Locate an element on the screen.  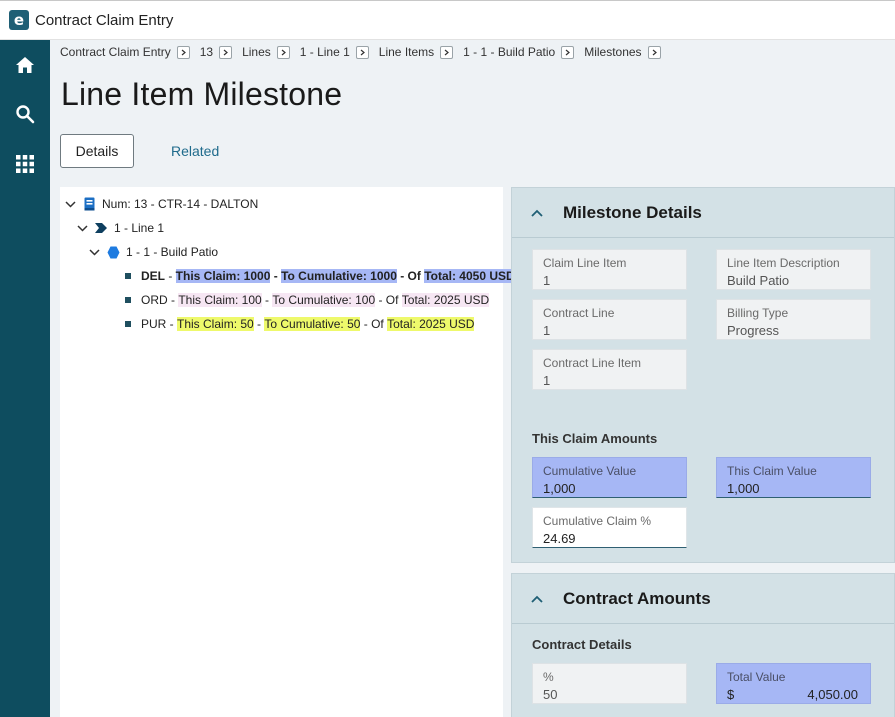
contract-line-field: Contract Line 1 is located at coordinates (609, 319).